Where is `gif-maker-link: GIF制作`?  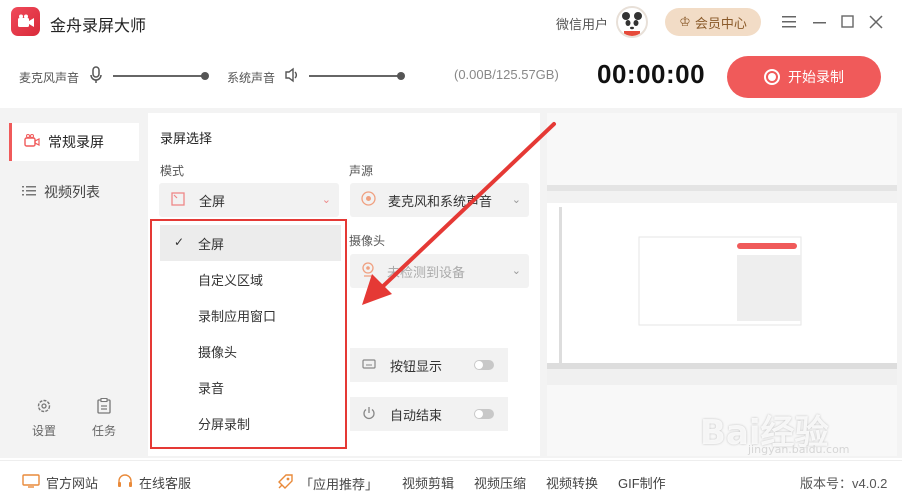
gif-maker-link: GIF制作 is located at coordinates (642, 482).